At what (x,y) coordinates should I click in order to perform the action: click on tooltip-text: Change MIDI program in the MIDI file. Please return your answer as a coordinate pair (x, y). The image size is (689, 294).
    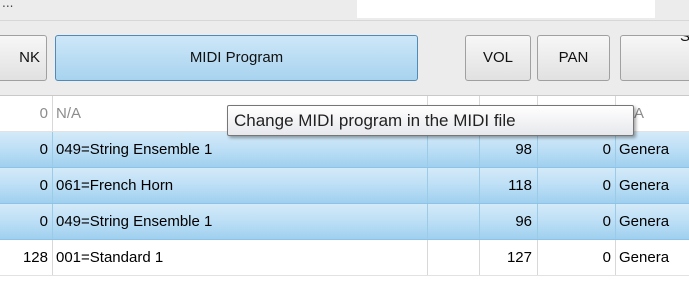
    Looking at the image, I should click on (375, 120).